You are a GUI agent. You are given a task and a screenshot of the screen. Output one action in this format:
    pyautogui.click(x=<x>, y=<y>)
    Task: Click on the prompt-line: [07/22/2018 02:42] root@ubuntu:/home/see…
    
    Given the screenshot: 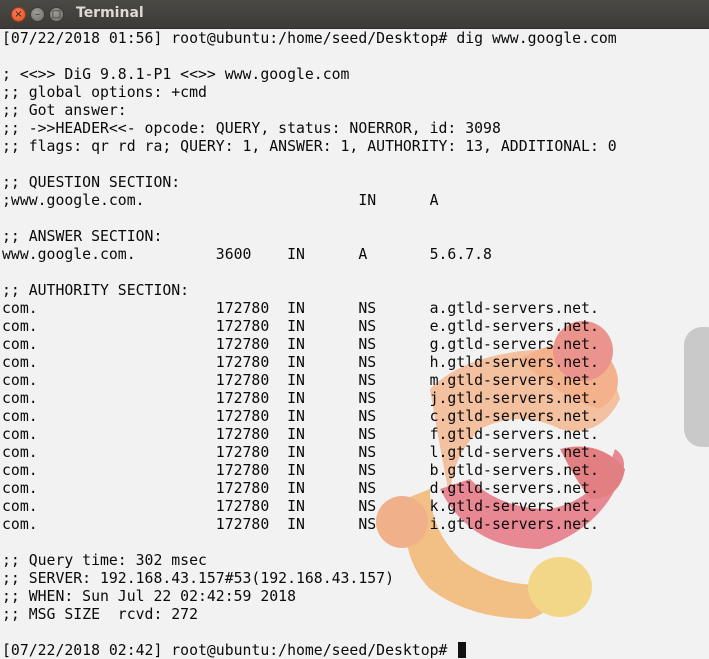 What is the action you would take?
    pyautogui.click(x=309, y=650)
    